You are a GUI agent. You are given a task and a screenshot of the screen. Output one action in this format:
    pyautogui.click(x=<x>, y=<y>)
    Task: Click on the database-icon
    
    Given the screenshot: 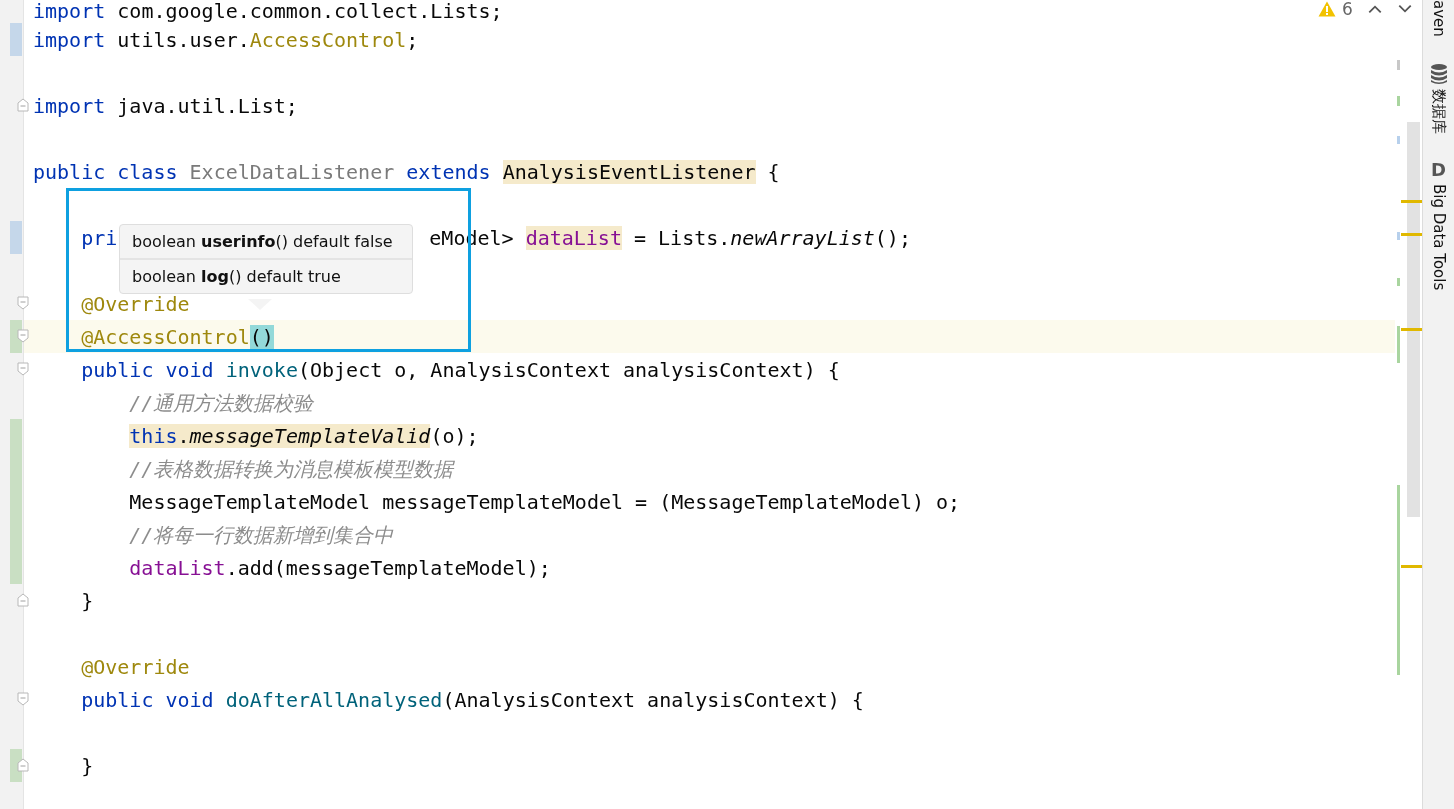 What is the action you would take?
    pyautogui.click(x=1438, y=73)
    